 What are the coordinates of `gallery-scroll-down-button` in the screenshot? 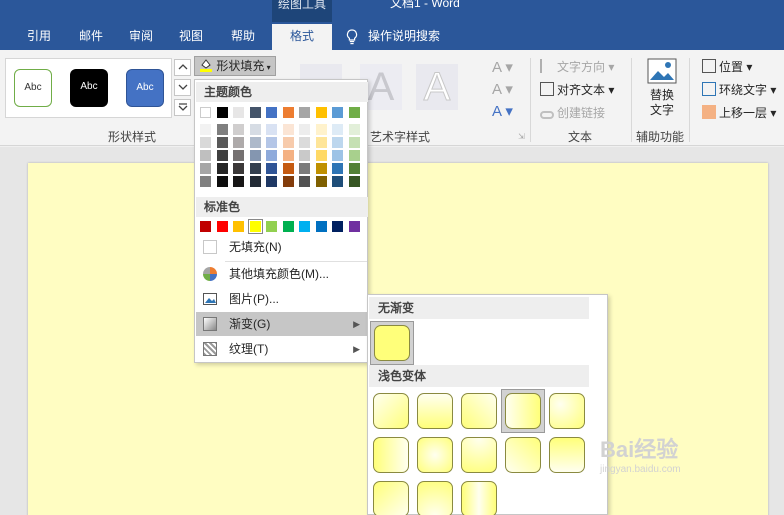 It's located at (182, 87).